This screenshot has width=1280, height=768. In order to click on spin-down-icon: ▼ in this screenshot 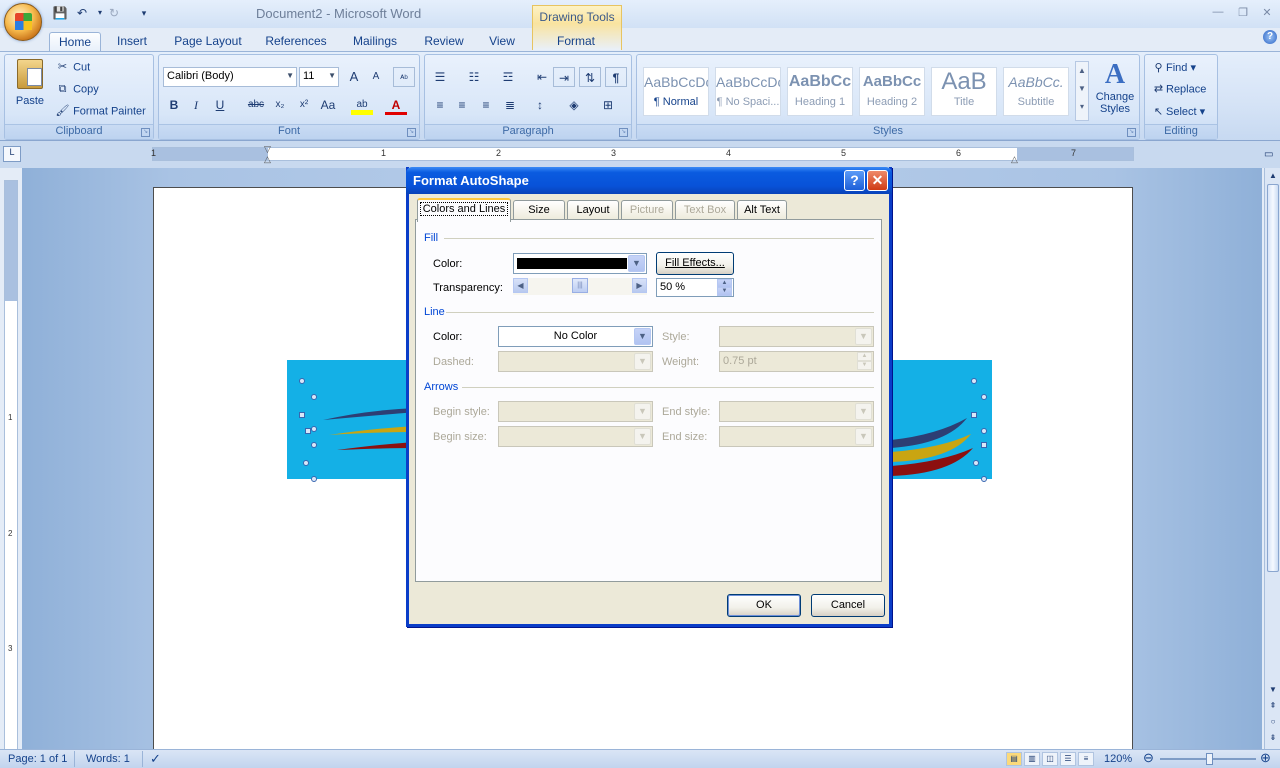, I will do `click(724, 291)`.